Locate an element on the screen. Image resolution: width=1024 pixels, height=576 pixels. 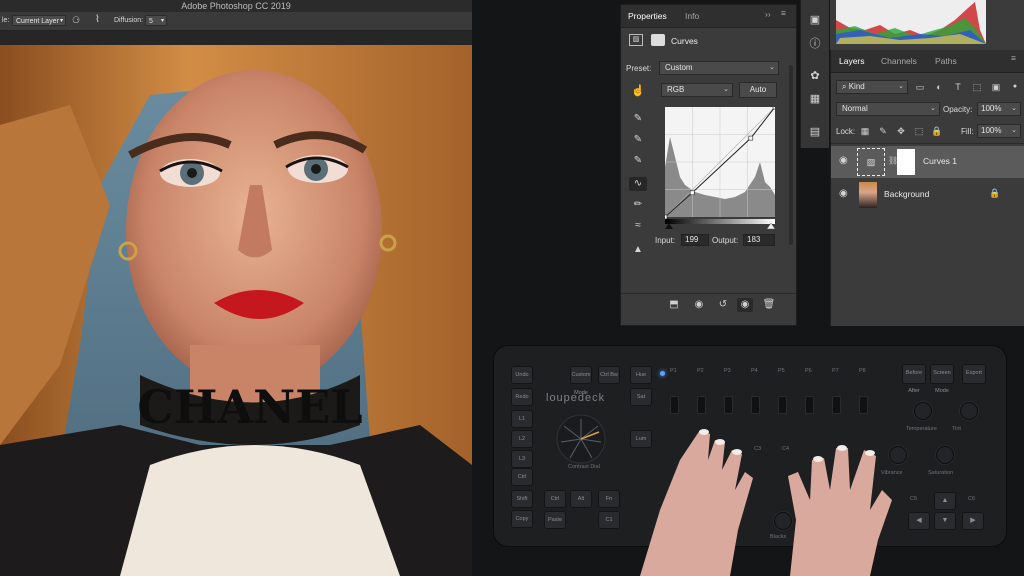
layers-sample-icon: ⚆ is located at coordinates (76, 20).